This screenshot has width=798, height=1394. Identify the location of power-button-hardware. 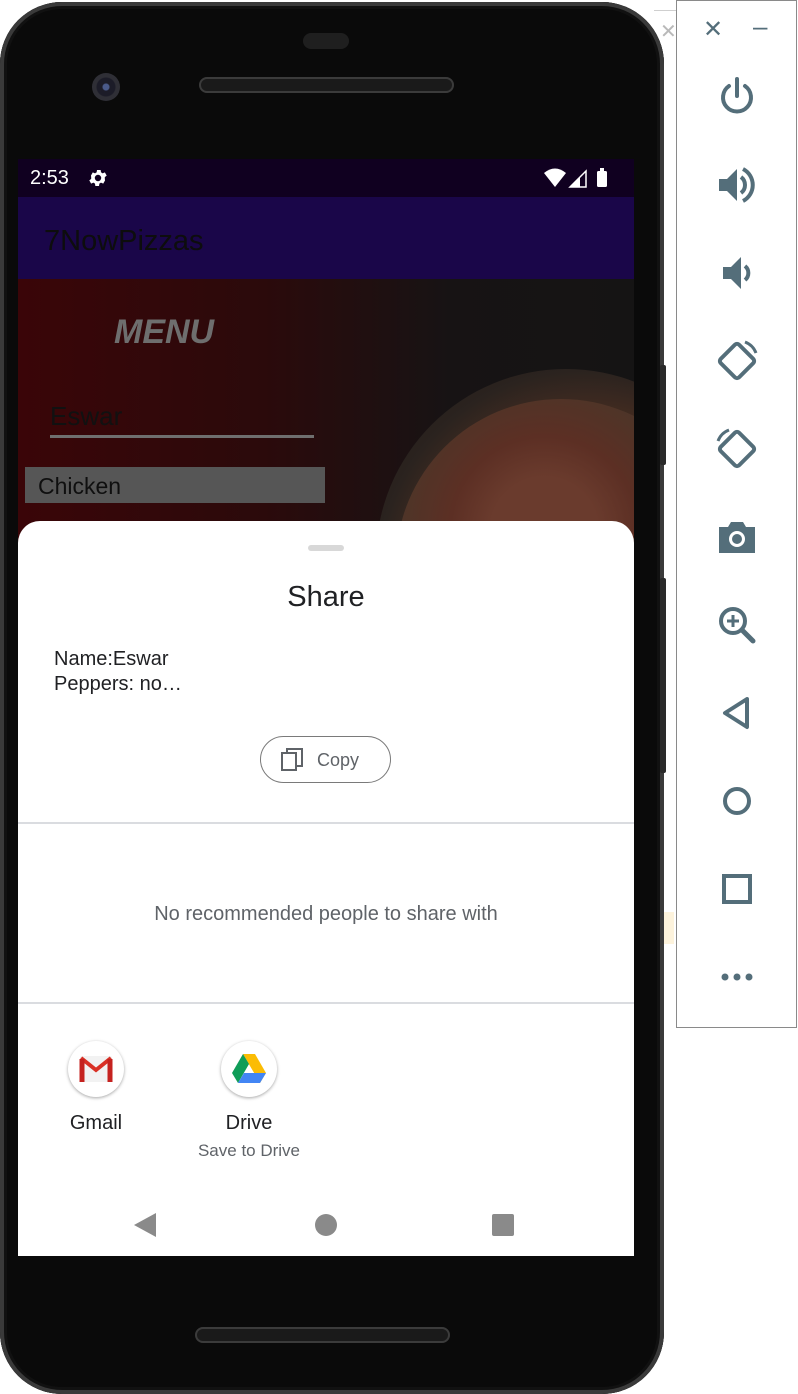
(663, 675).